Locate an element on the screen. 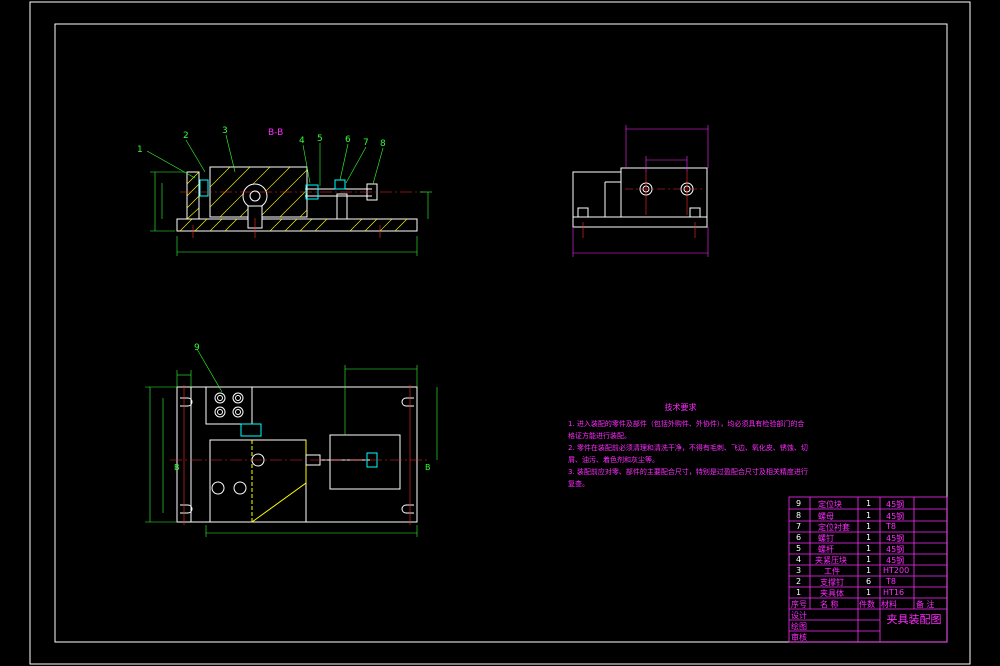  row-no: 3 is located at coordinates (799, 570).